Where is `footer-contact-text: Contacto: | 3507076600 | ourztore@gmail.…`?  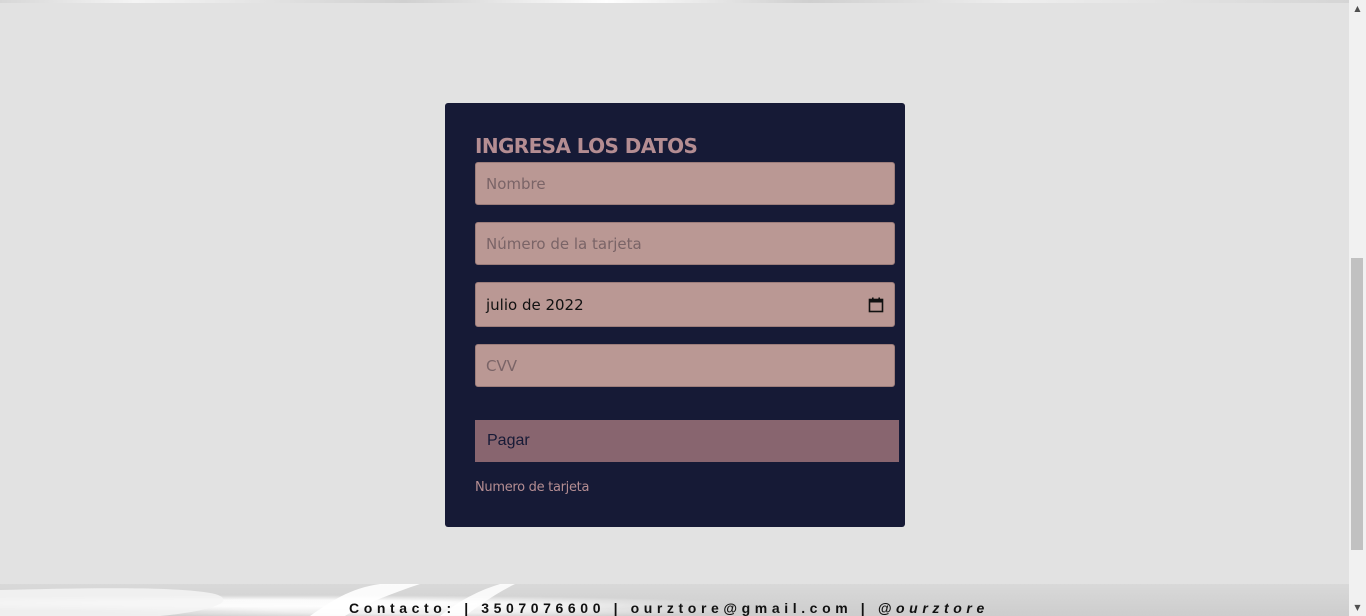 footer-contact-text: Contacto: | 3507076600 | ourztore@gmail.… is located at coordinates (609, 608).